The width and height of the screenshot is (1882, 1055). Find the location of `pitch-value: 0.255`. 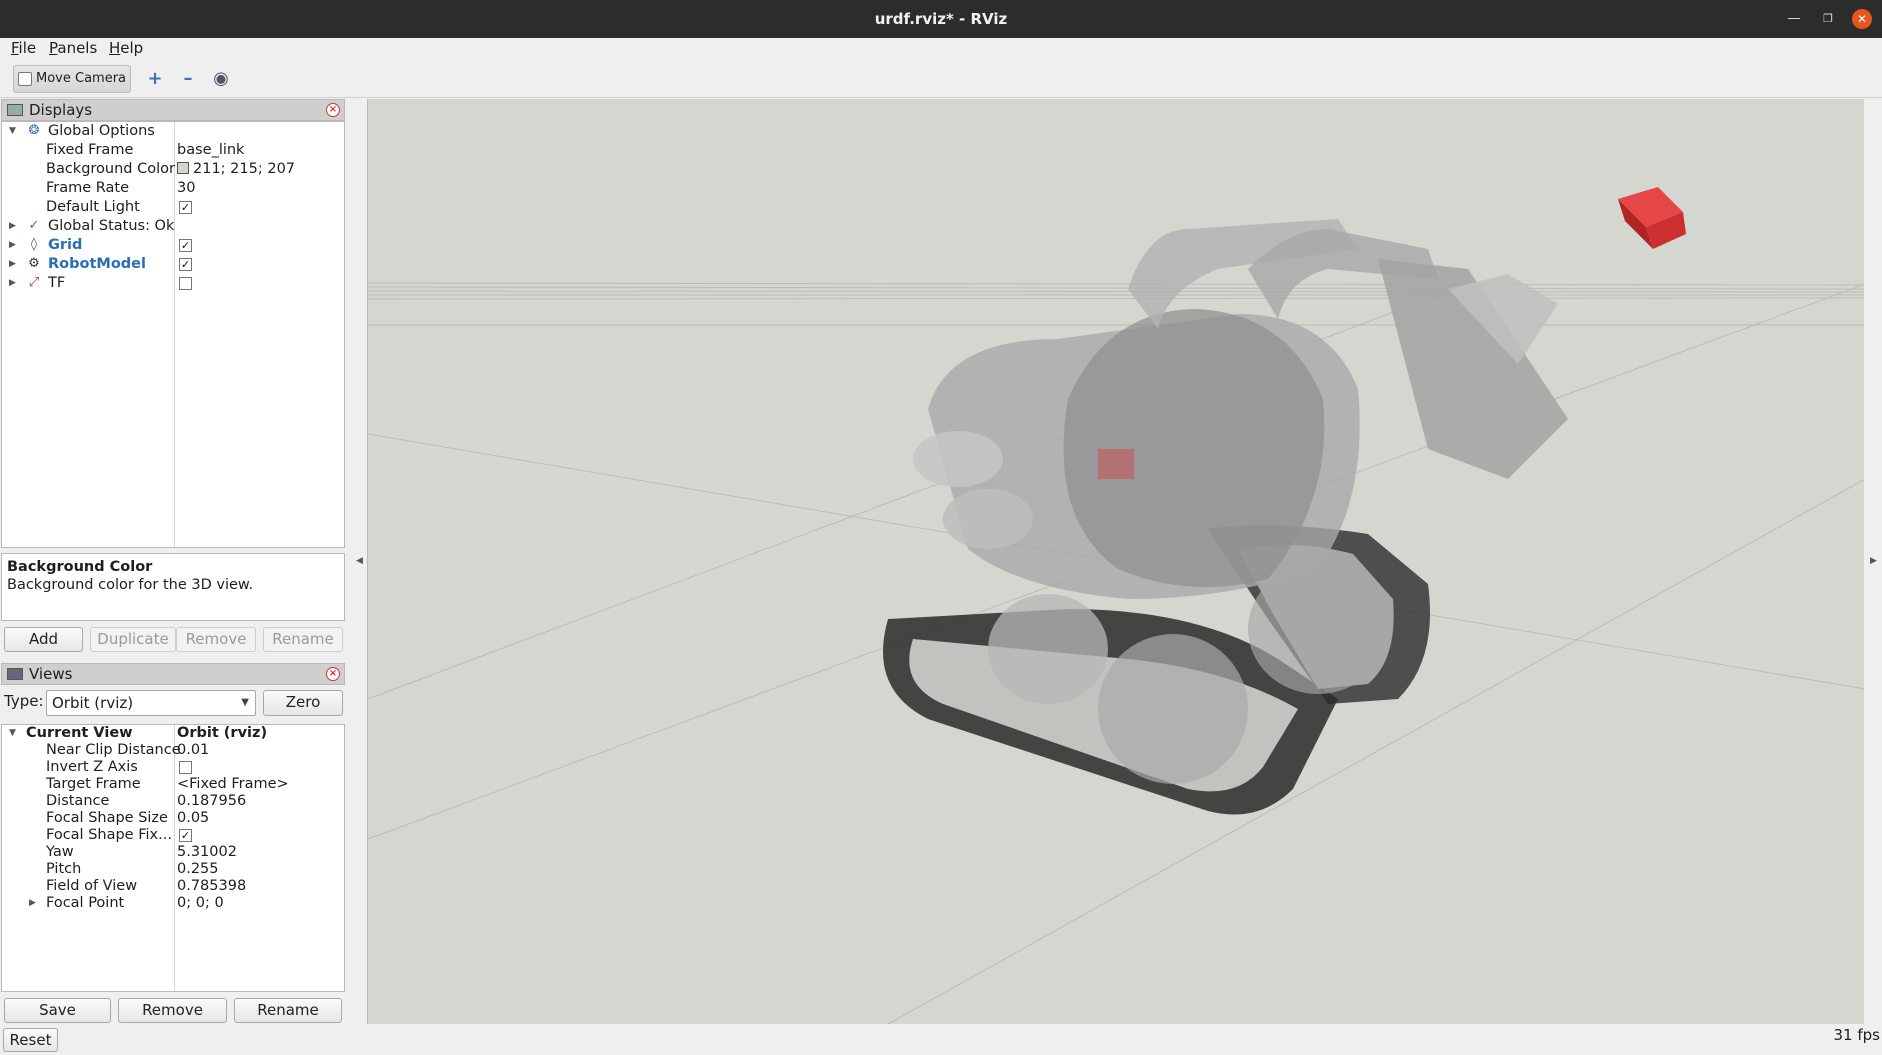

pitch-value: 0.255 is located at coordinates (198, 869).